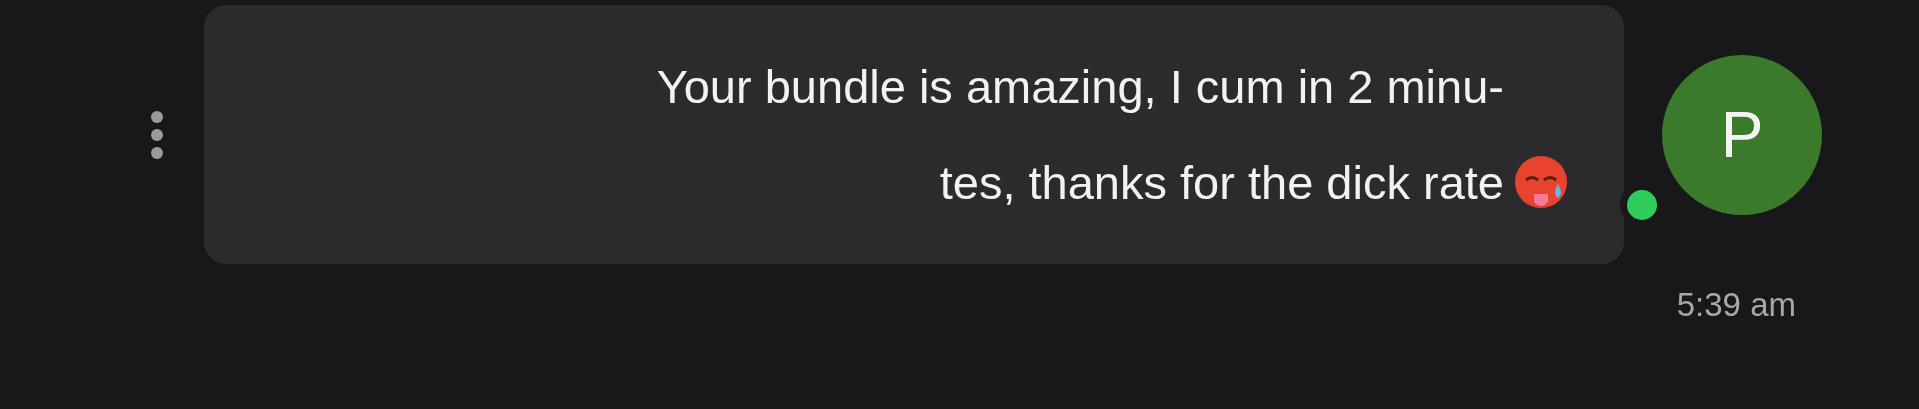 The height and width of the screenshot is (409, 1919). I want to click on message-time: 5:39 am, so click(1735, 305).